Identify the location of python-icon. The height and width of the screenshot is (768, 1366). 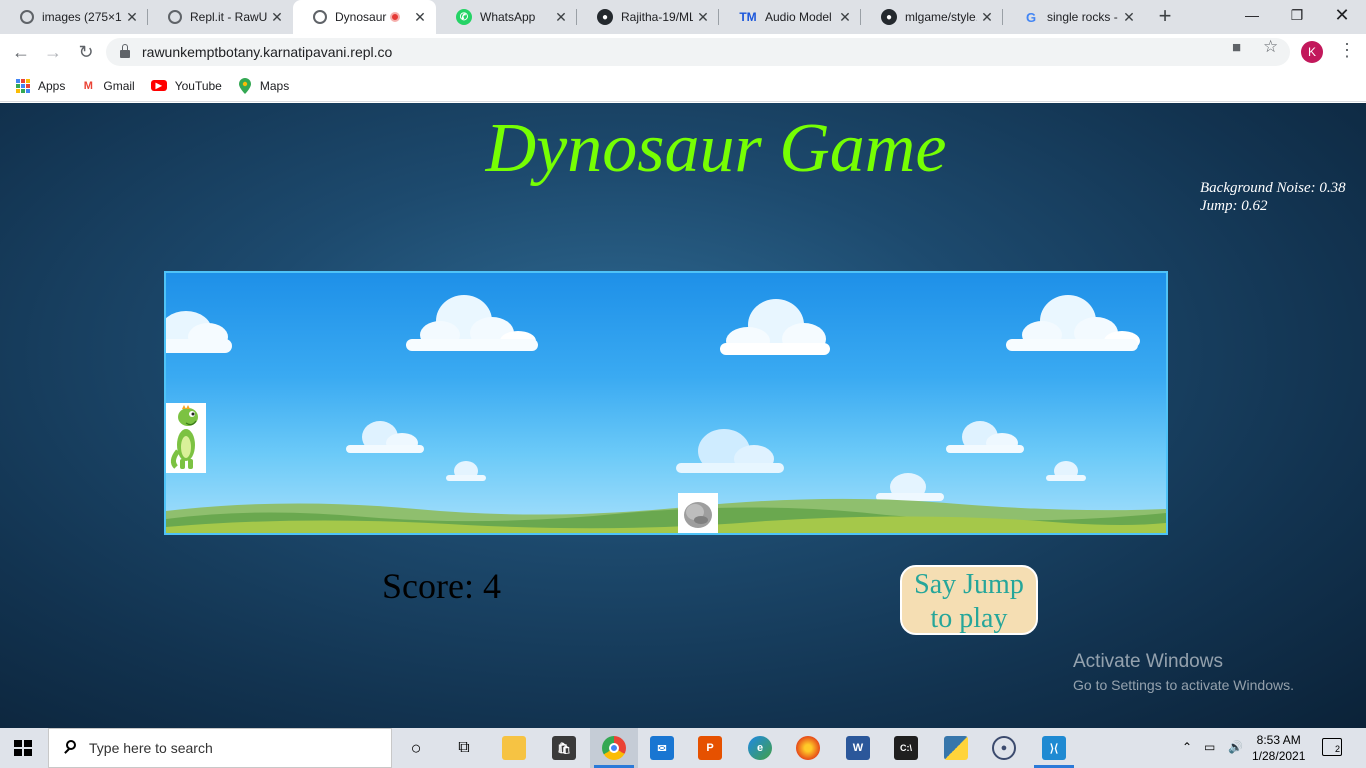
(956, 748).